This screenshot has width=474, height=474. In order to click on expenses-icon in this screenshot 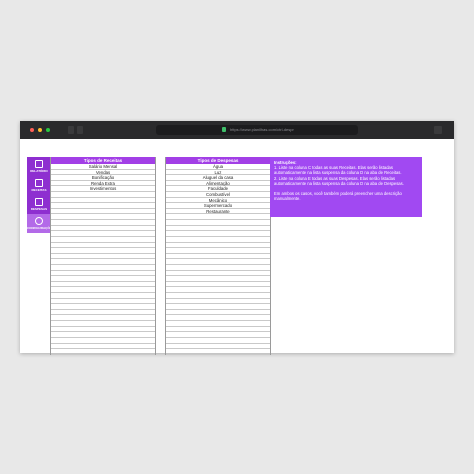, I will do `click(39, 202)`.